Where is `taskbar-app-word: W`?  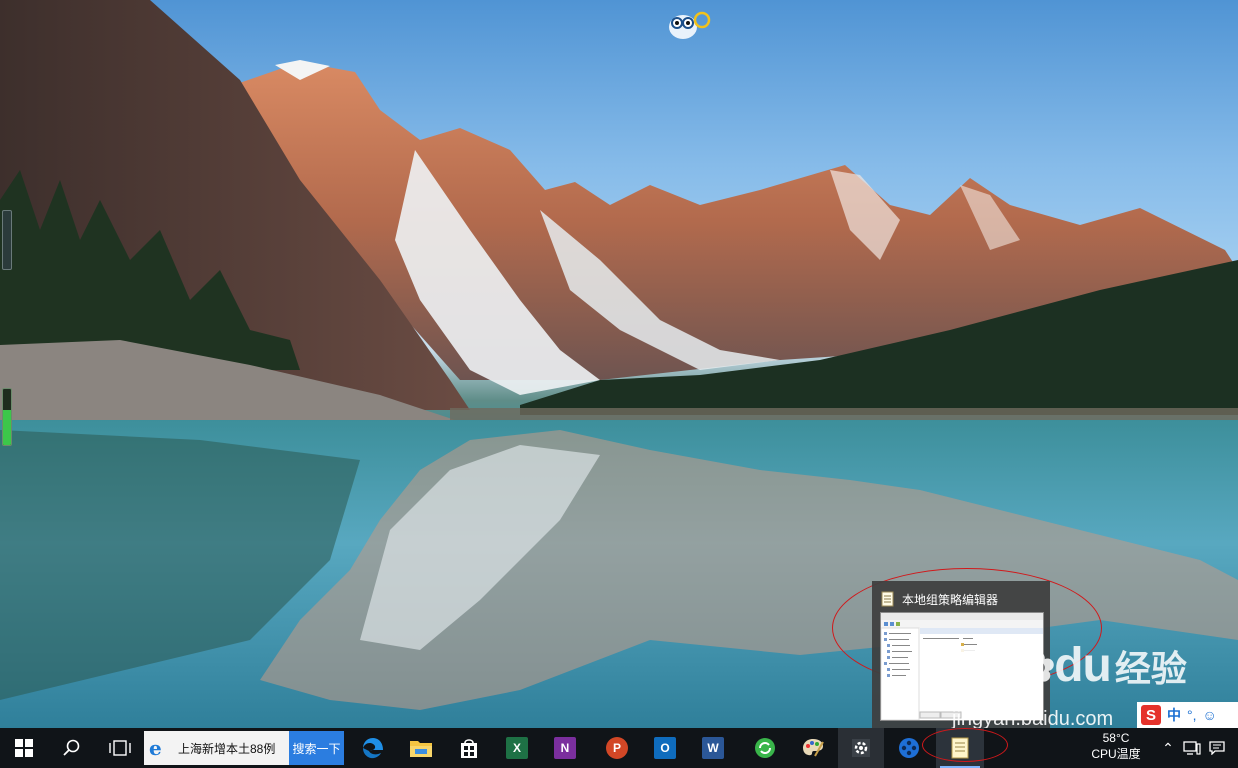 taskbar-app-word: W is located at coordinates (713, 748).